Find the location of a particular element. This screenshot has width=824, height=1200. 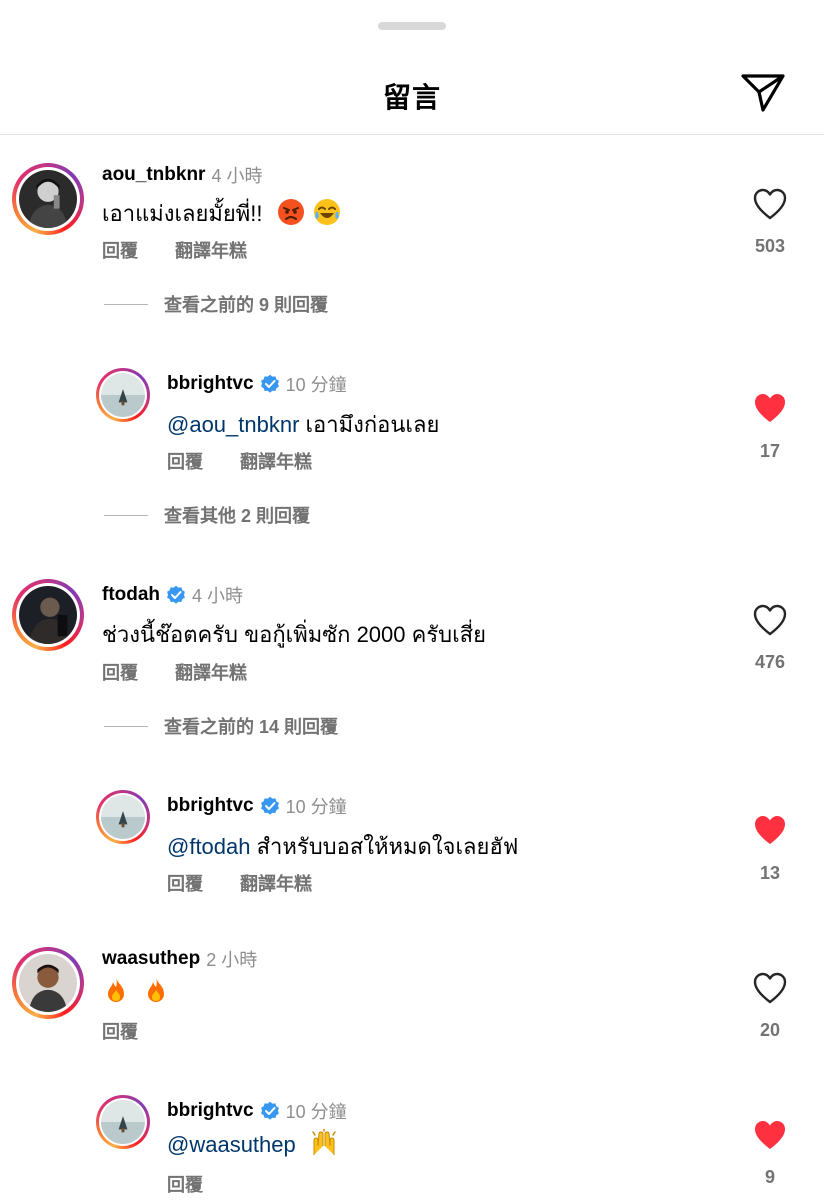

header-divider is located at coordinates (412, 134).